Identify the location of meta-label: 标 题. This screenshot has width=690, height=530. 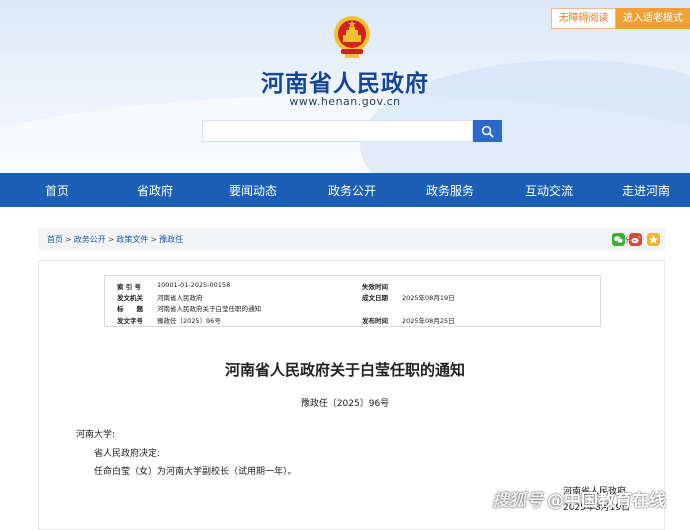
(130, 309).